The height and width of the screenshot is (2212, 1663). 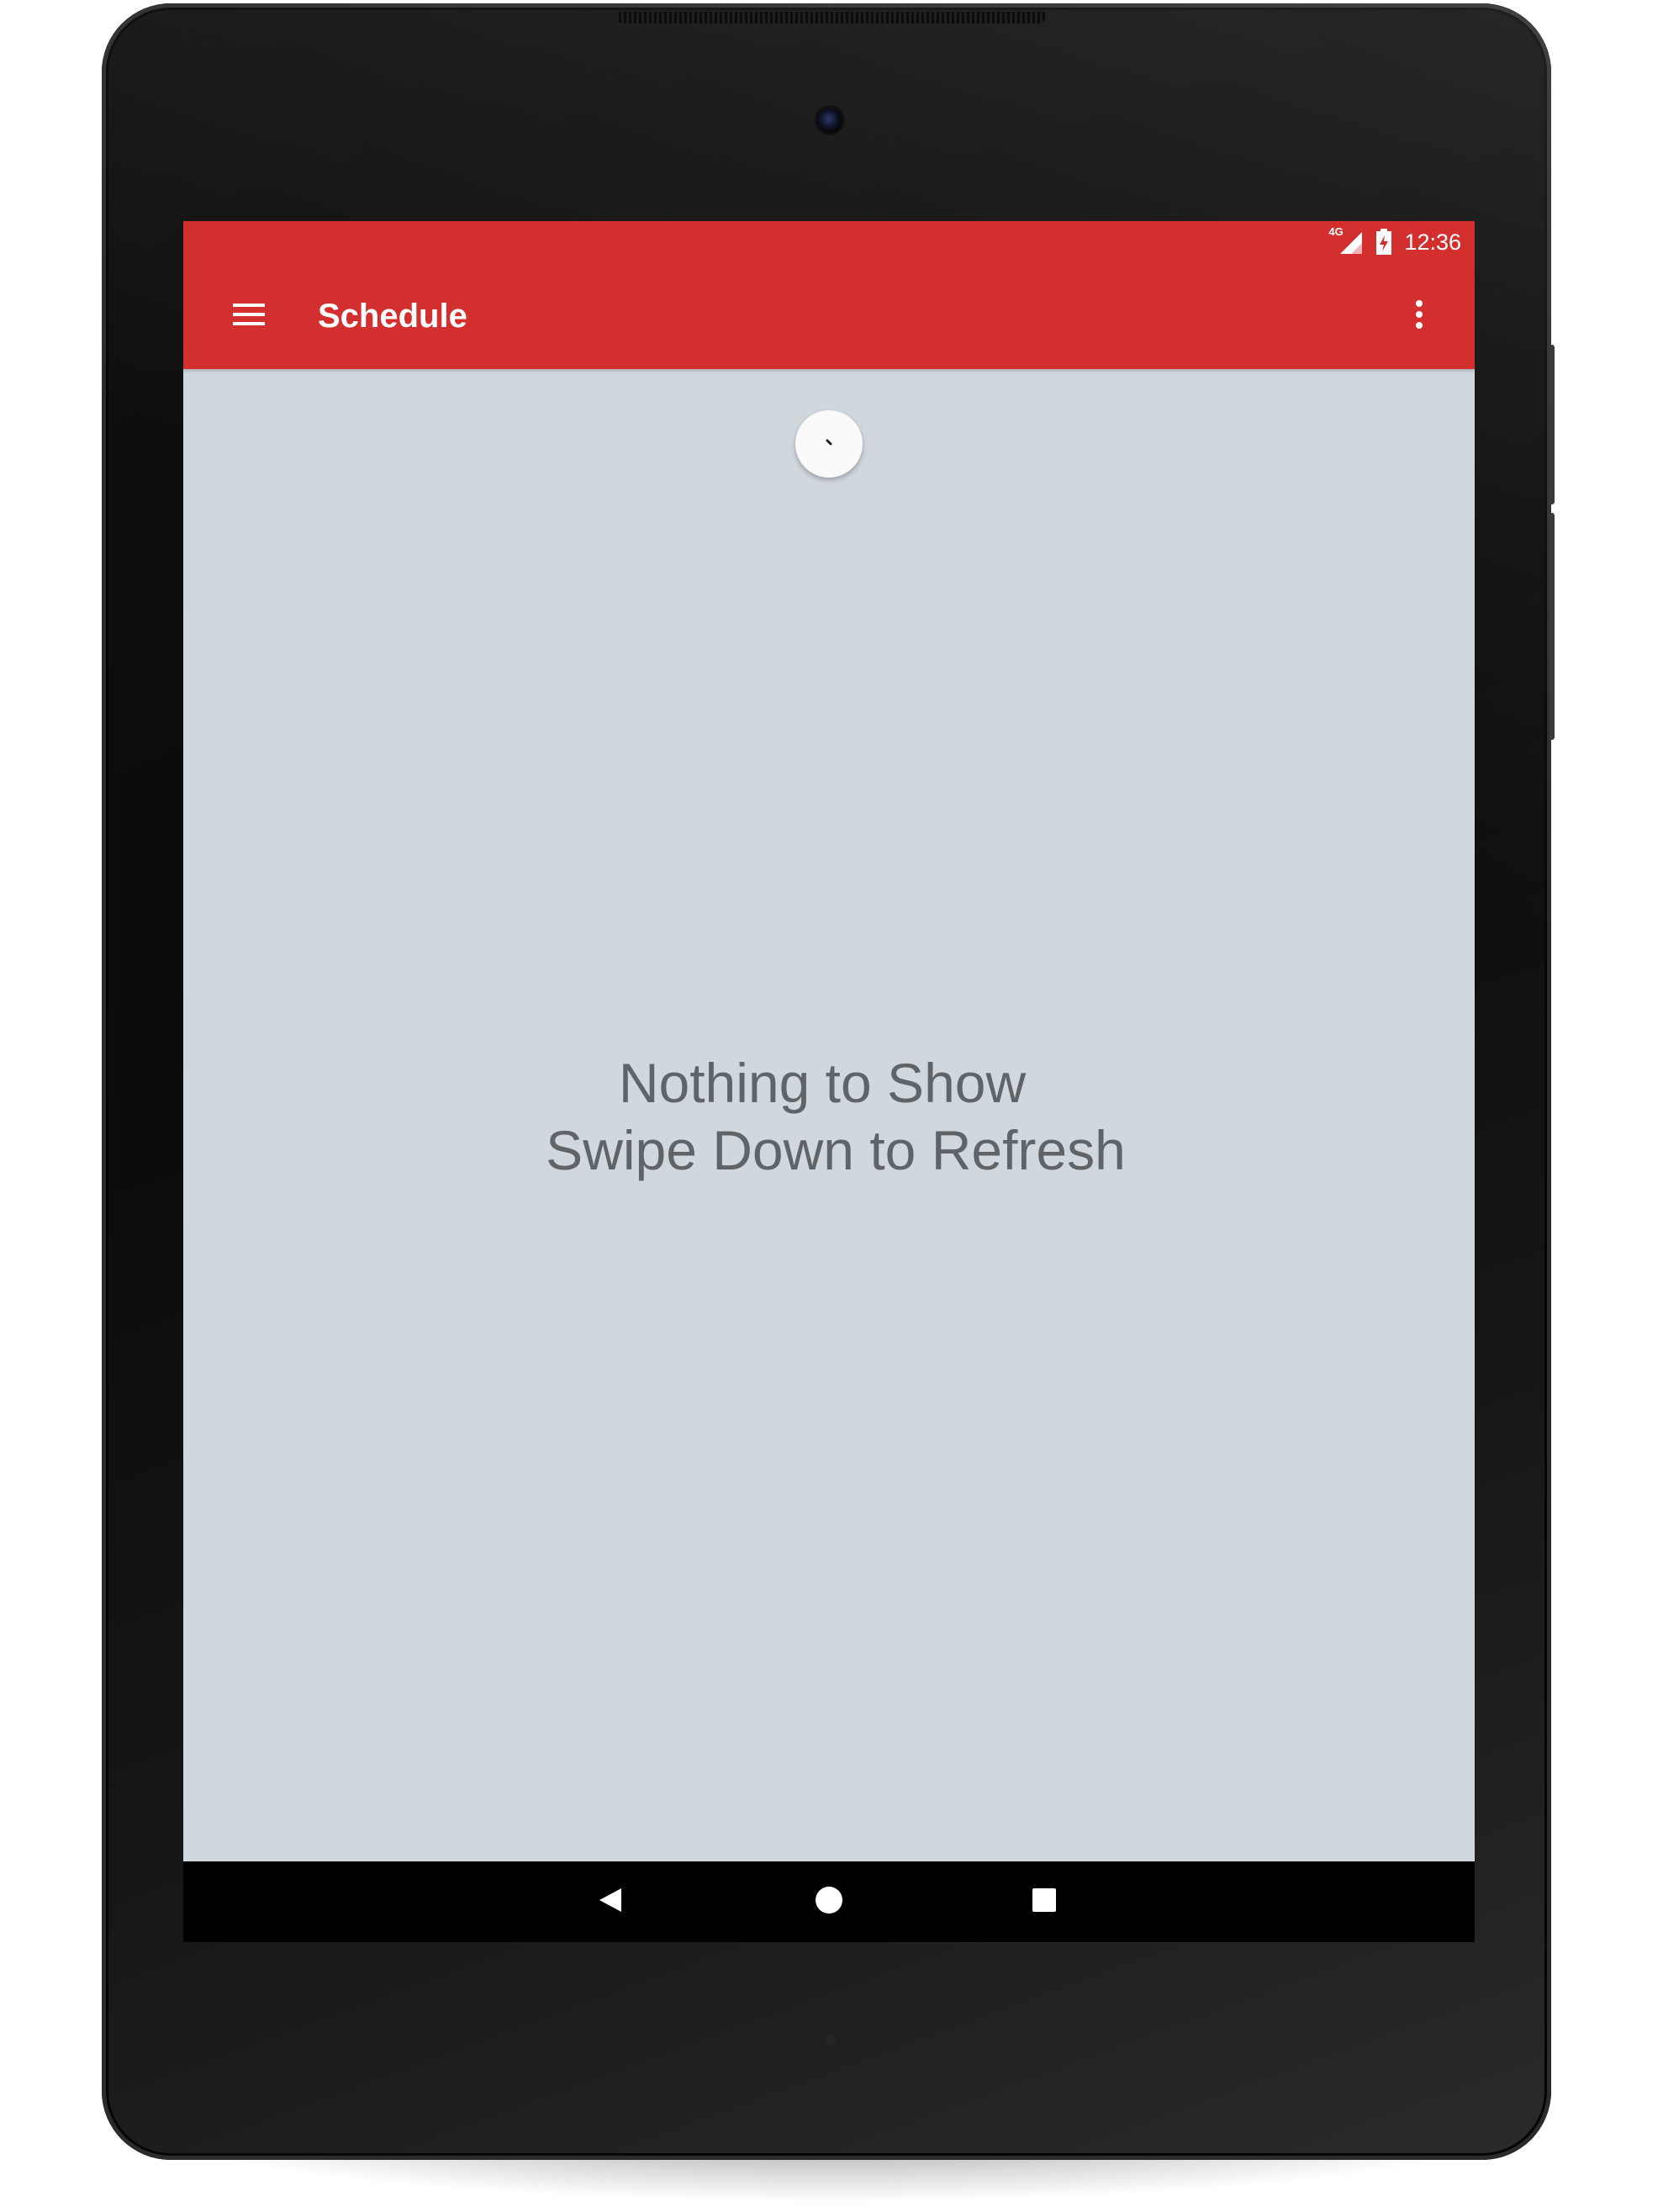 I want to click on volume-button, so click(x=1552, y=424).